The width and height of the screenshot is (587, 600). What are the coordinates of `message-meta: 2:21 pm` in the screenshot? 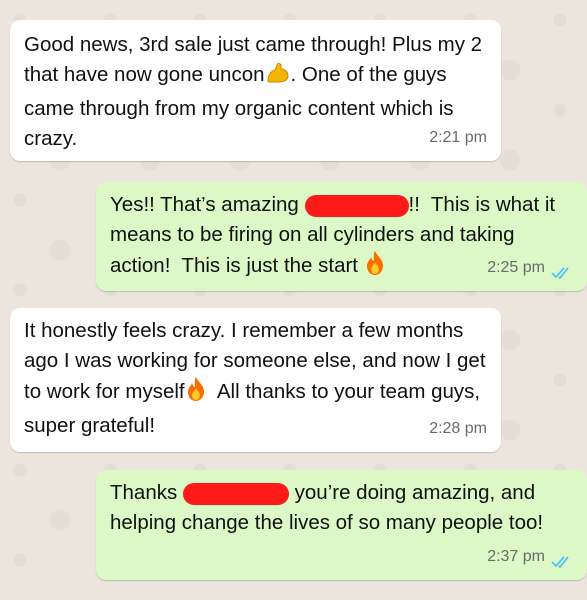 It's located at (458, 138).